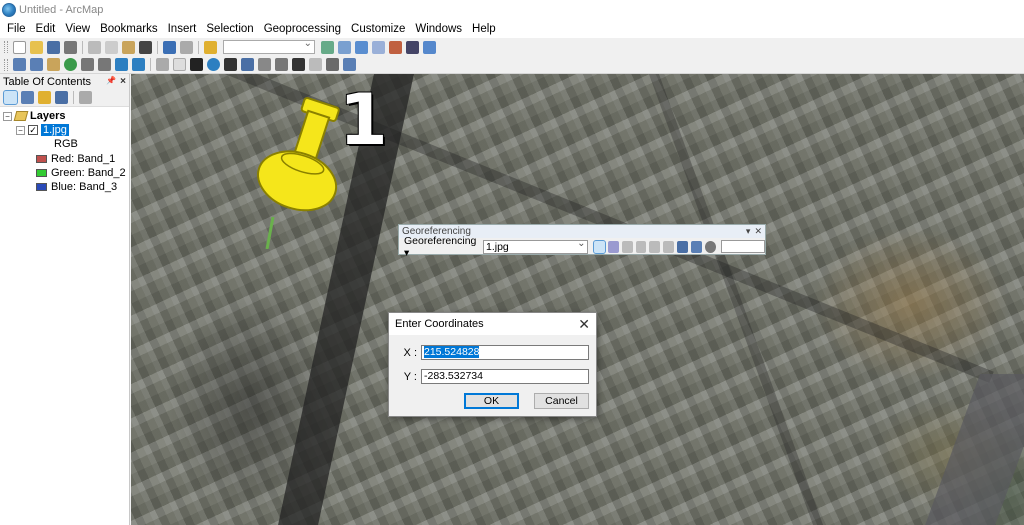  I want to click on add-data-icon, so click(210, 47).